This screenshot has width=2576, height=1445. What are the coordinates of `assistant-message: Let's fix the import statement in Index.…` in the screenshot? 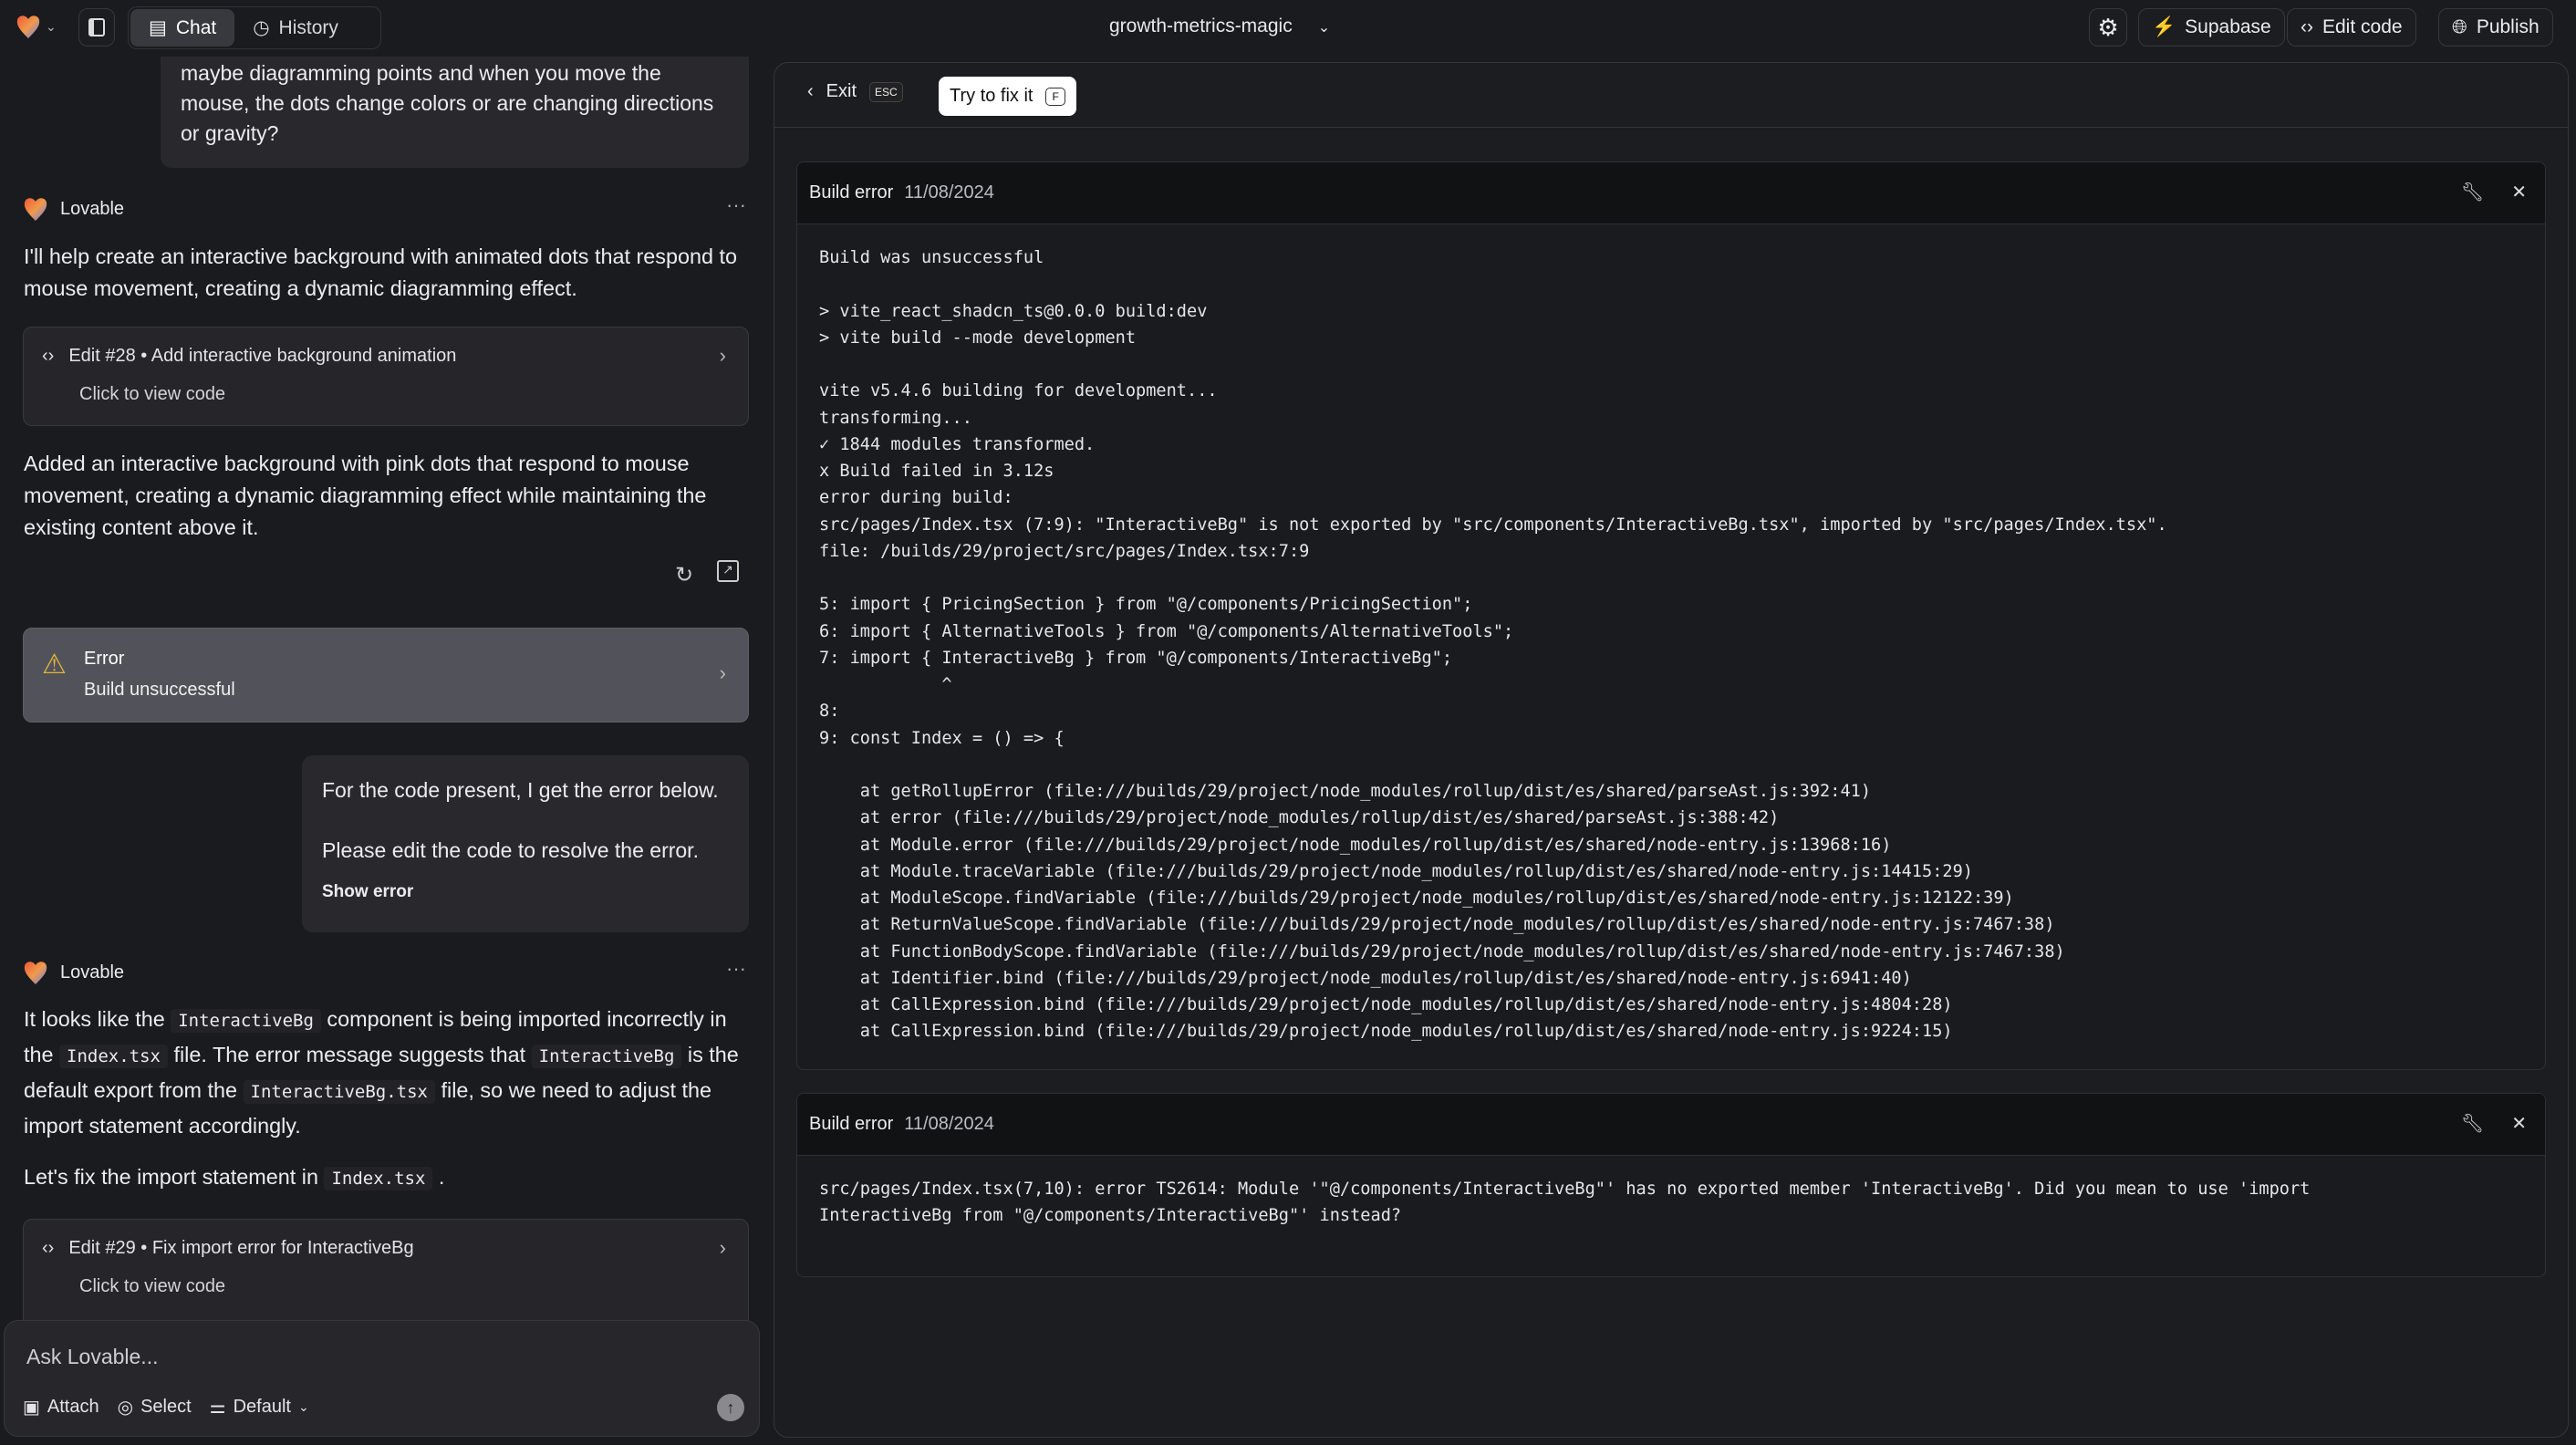 It's located at (234, 1177).